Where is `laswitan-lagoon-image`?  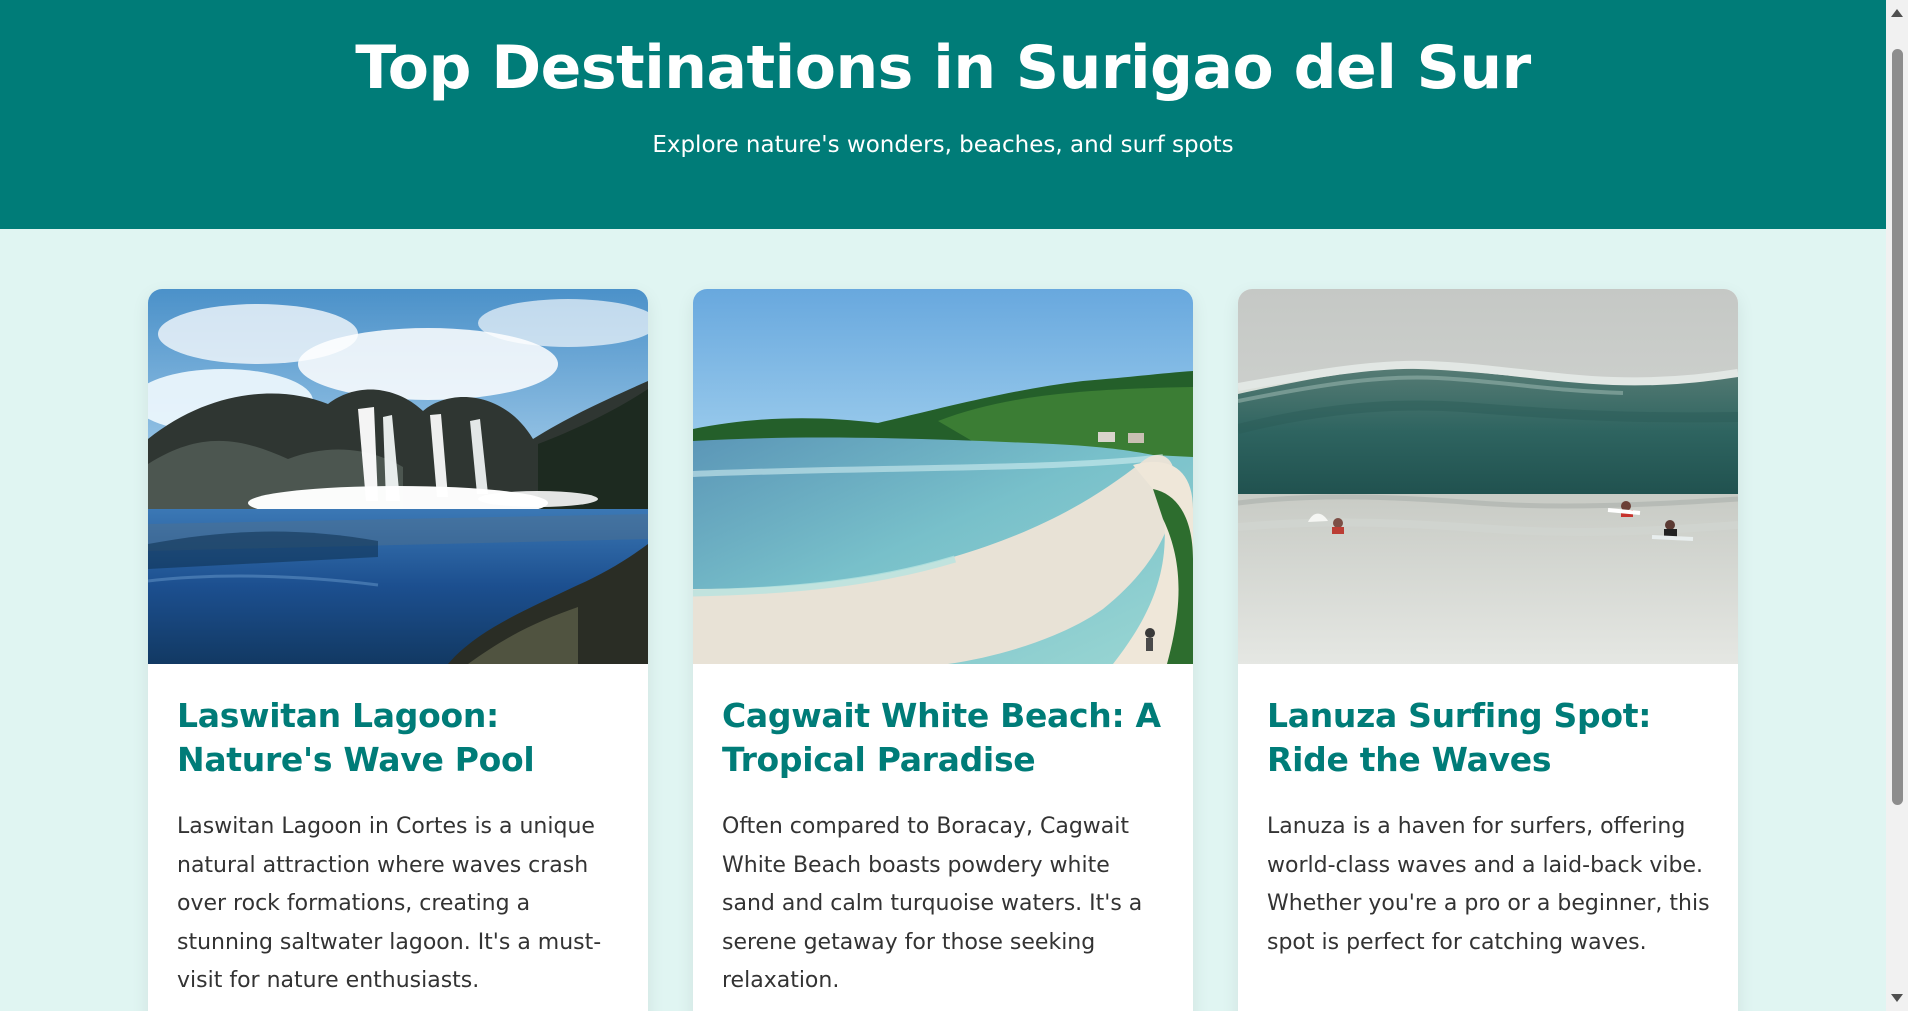 laswitan-lagoon-image is located at coordinates (398, 476).